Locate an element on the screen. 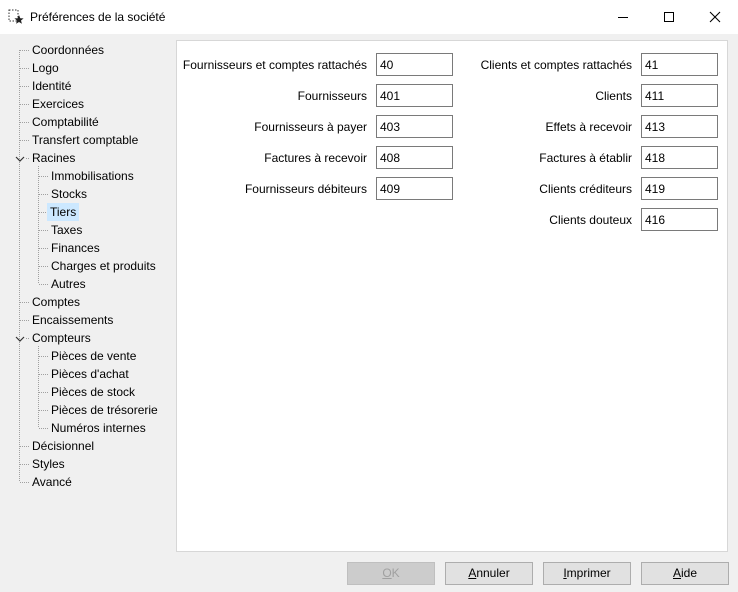 The height and width of the screenshot is (592, 738). preferences-app-icon is located at coordinates (16, 17).